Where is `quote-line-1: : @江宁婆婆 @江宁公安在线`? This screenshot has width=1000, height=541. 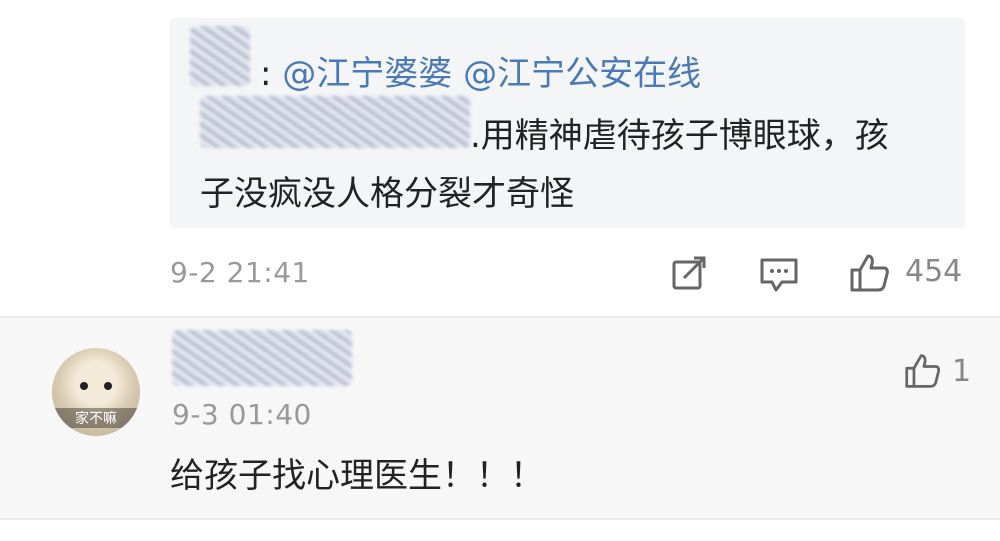 quote-line-1: : @江宁婆婆 @江宁公安在线 is located at coordinates (480, 70).